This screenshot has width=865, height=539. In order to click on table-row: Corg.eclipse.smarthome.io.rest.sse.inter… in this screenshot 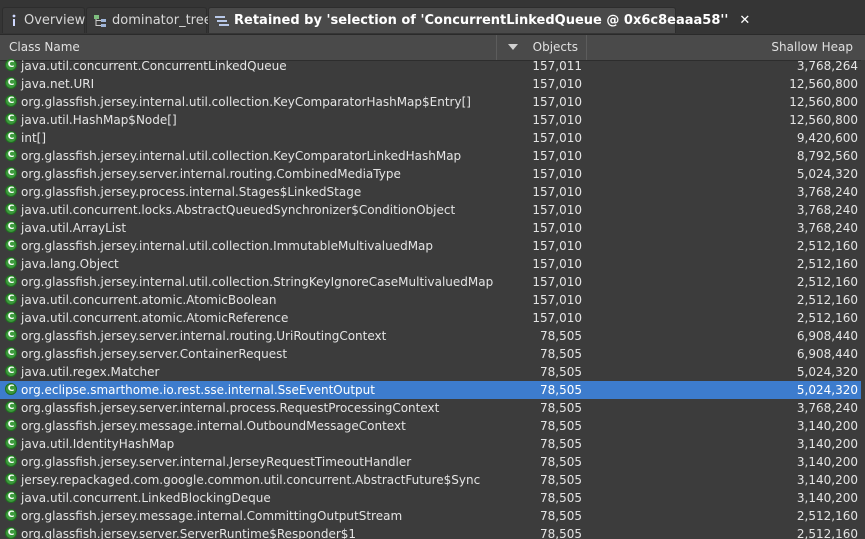, I will do `click(432, 390)`.